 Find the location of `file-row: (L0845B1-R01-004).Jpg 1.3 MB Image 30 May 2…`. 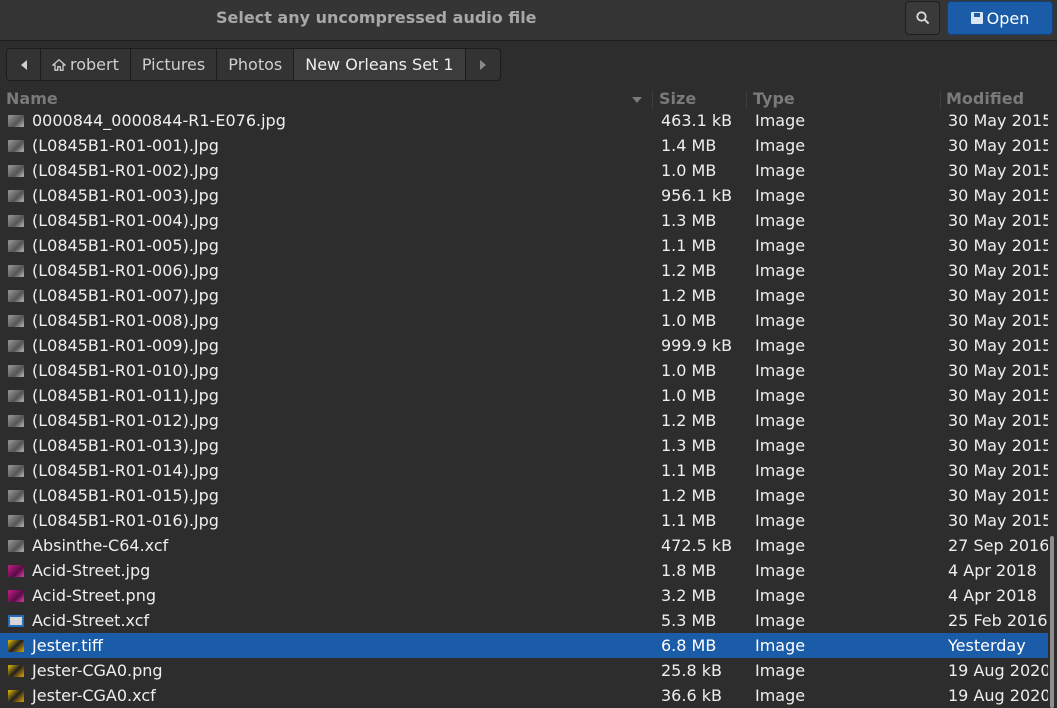

file-row: (L0845B1-R01-004).Jpg 1.3 MB Image 30 May 2… is located at coordinates (524, 220).